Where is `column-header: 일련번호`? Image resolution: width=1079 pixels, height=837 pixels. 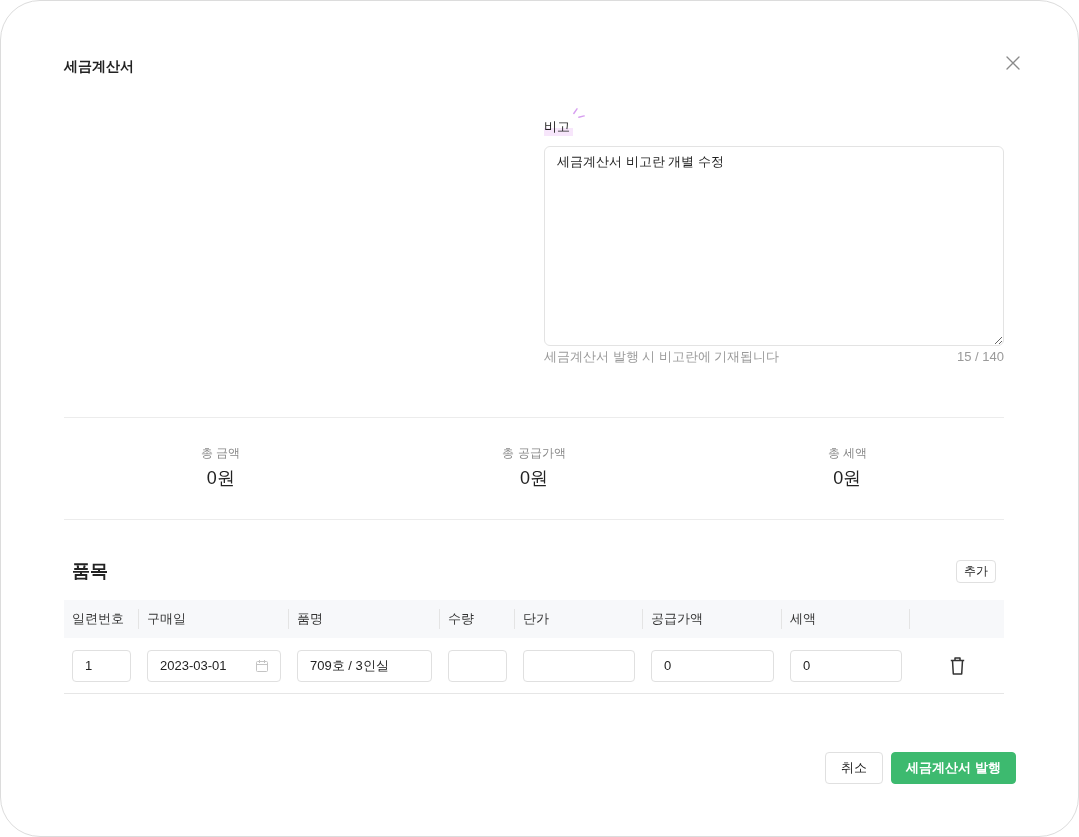
column-header: 일련번호 is located at coordinates (98, 619).